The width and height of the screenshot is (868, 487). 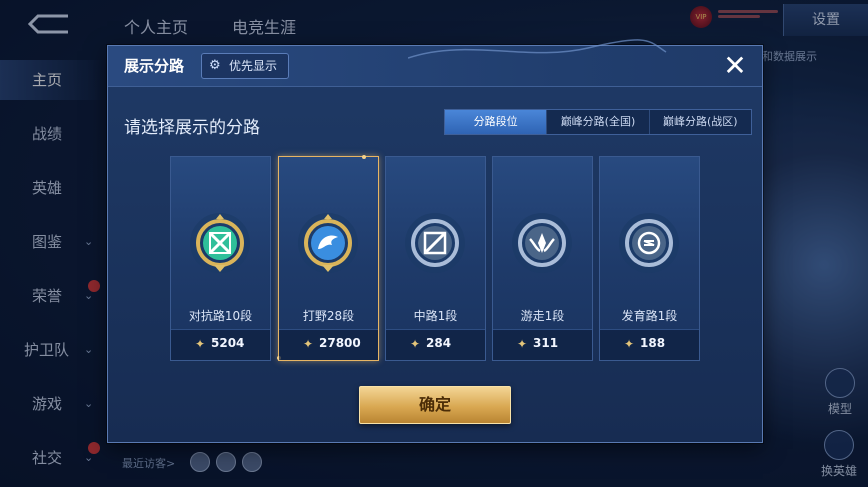 What do you see at coordinates (220, 344) in the screenshot?
I see `lane-score: ✦ 5204` at bounding box center [220, 344].